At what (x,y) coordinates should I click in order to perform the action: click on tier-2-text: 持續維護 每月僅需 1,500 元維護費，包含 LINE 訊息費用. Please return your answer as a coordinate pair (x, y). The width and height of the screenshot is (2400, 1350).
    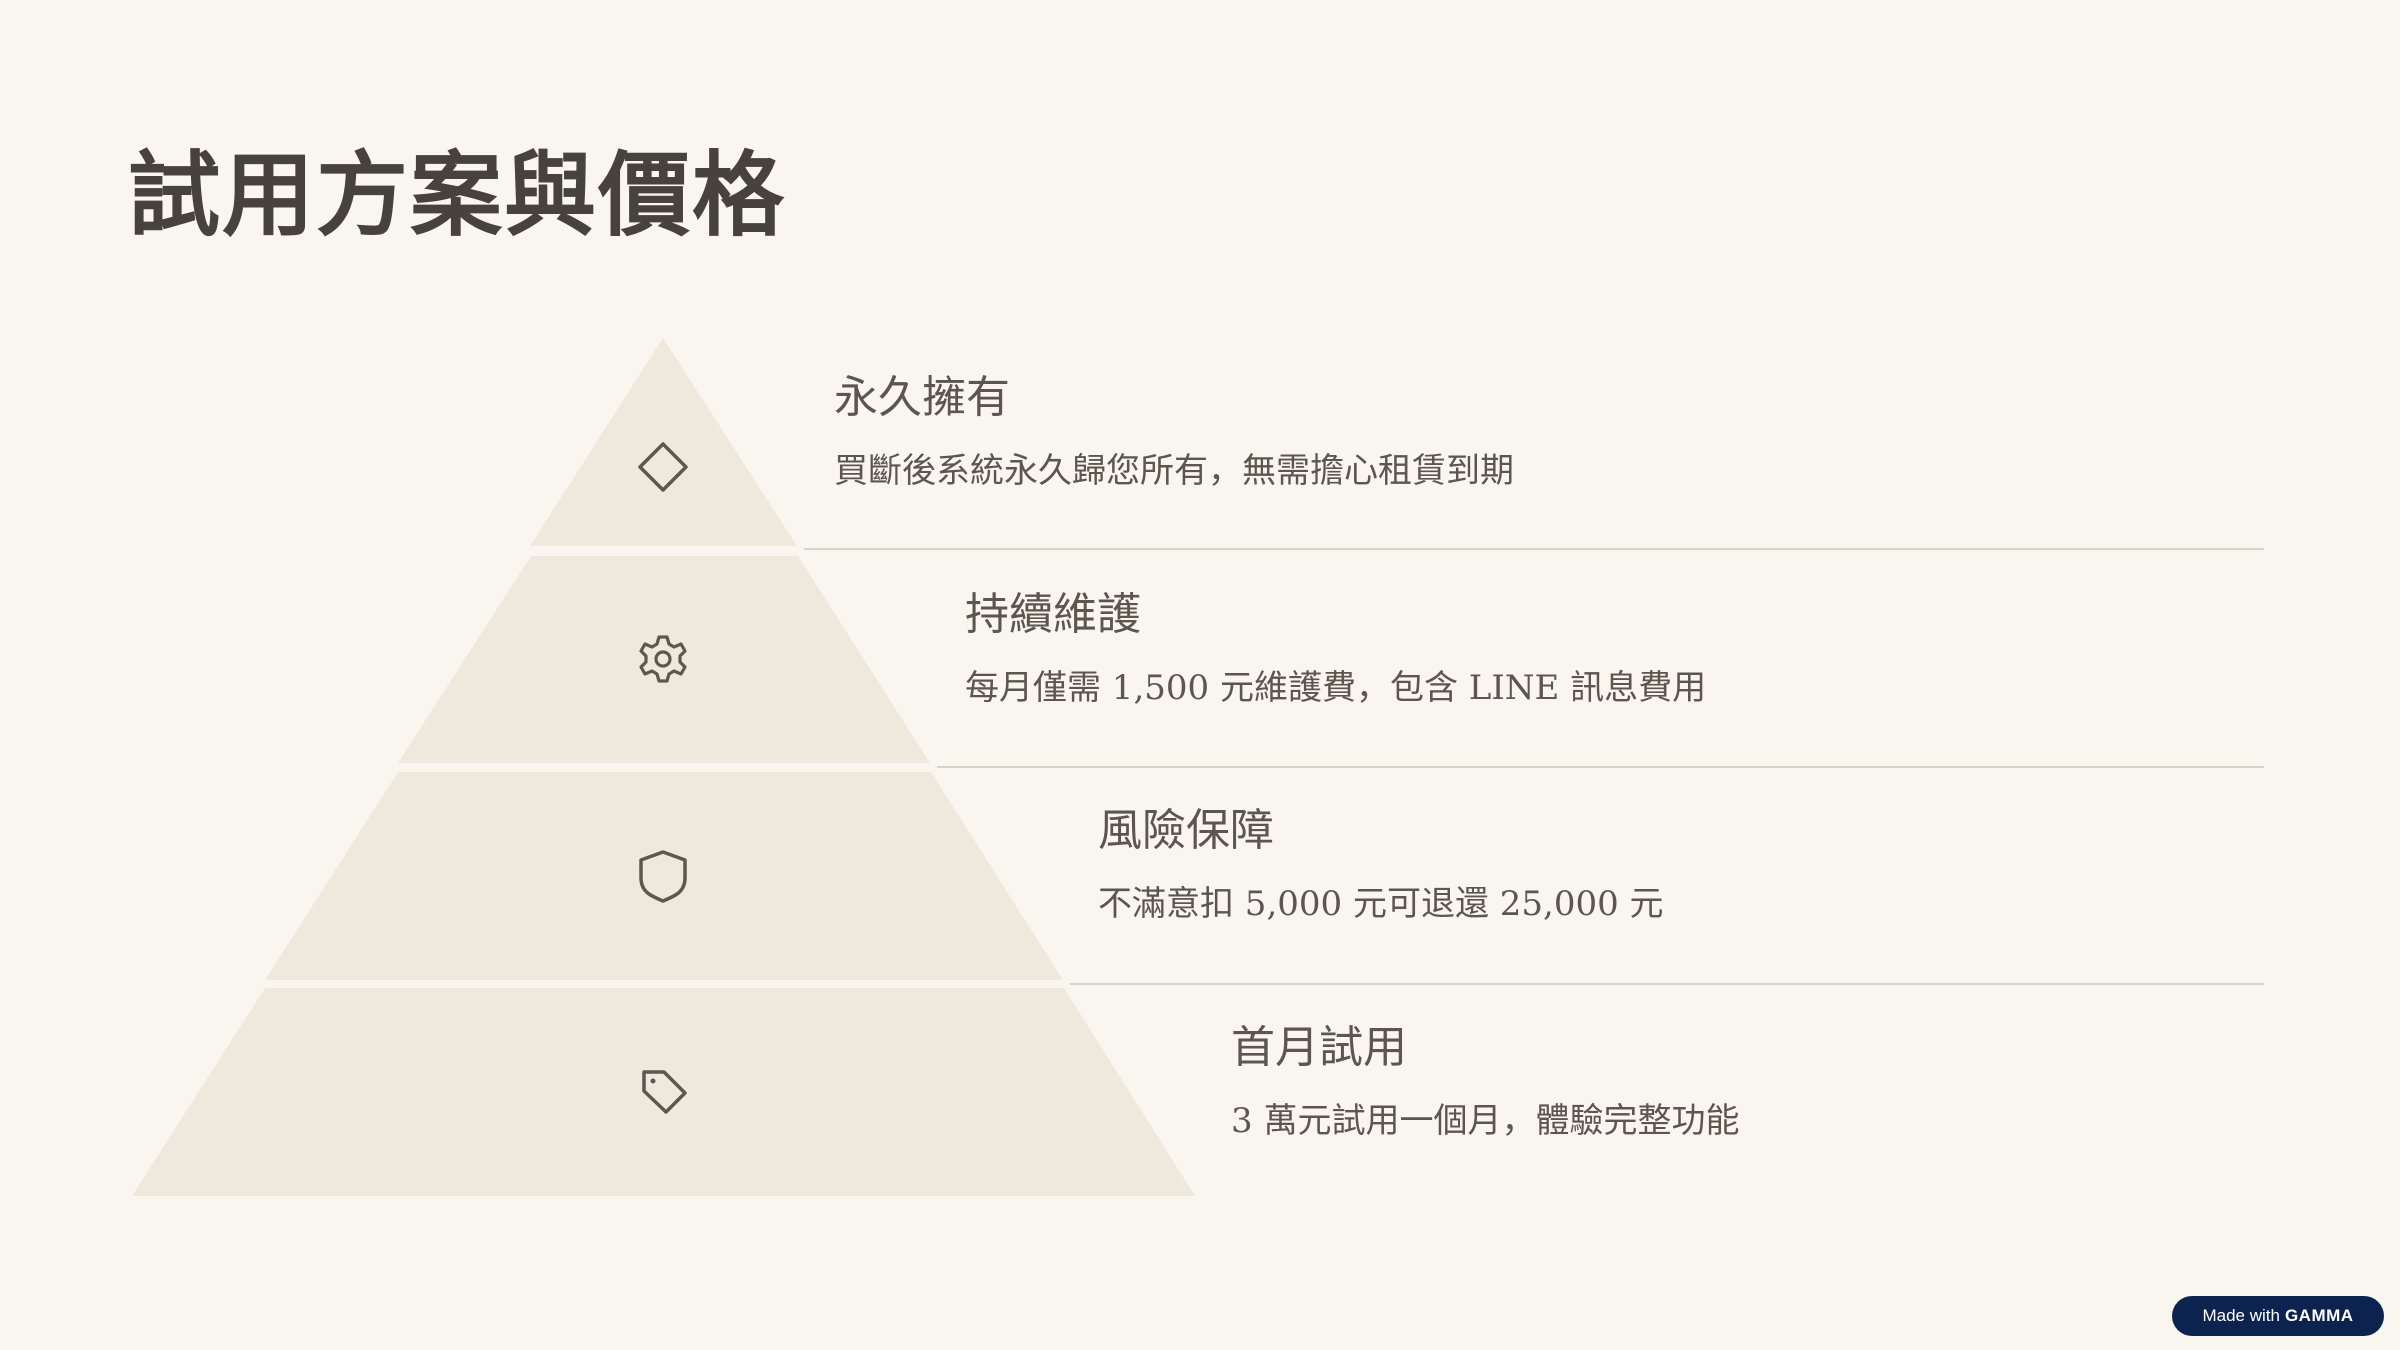
    Looking at the image, I should click on (1336, 648).